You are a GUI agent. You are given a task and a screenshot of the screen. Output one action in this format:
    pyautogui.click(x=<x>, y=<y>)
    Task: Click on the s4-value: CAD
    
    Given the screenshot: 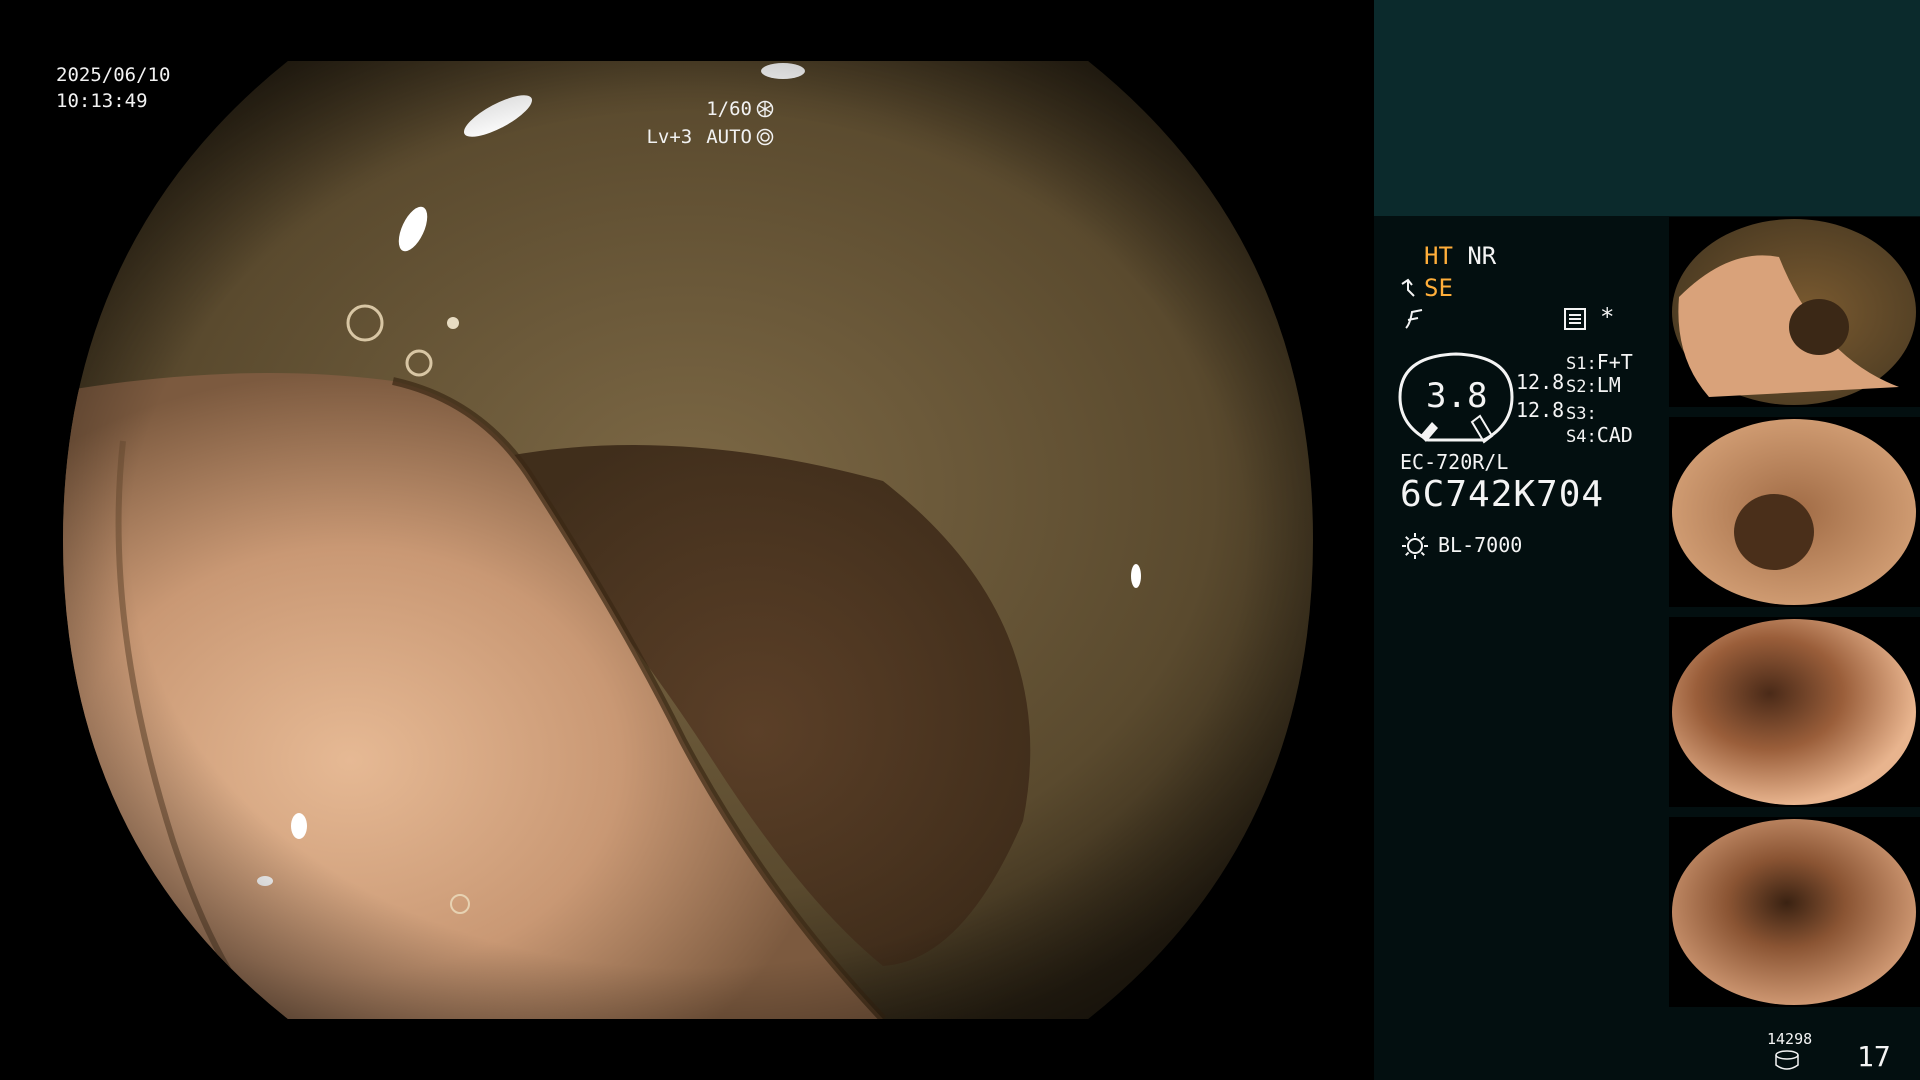 What is the action you would take?
    pyautogui.click(x=1614, y=435)
    